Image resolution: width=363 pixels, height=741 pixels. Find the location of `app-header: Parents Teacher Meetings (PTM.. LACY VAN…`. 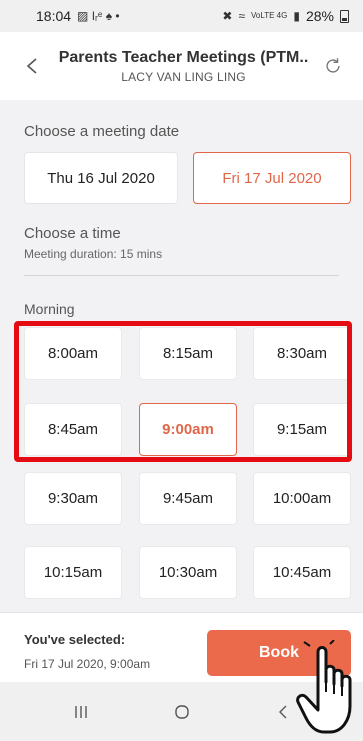

app-header: Parents Teacher Meetings (PTM.. LACY VAN… is located at coordinates (181, 66).